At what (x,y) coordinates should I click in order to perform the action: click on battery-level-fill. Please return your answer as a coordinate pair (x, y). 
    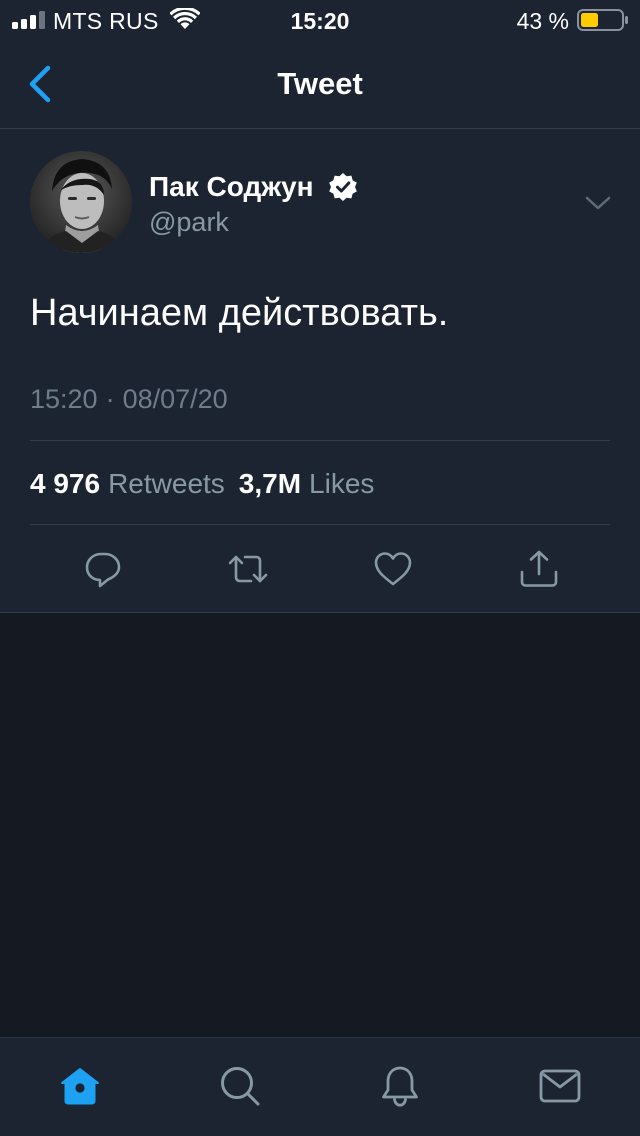
    Looking at the image, I should click on (589, 20).